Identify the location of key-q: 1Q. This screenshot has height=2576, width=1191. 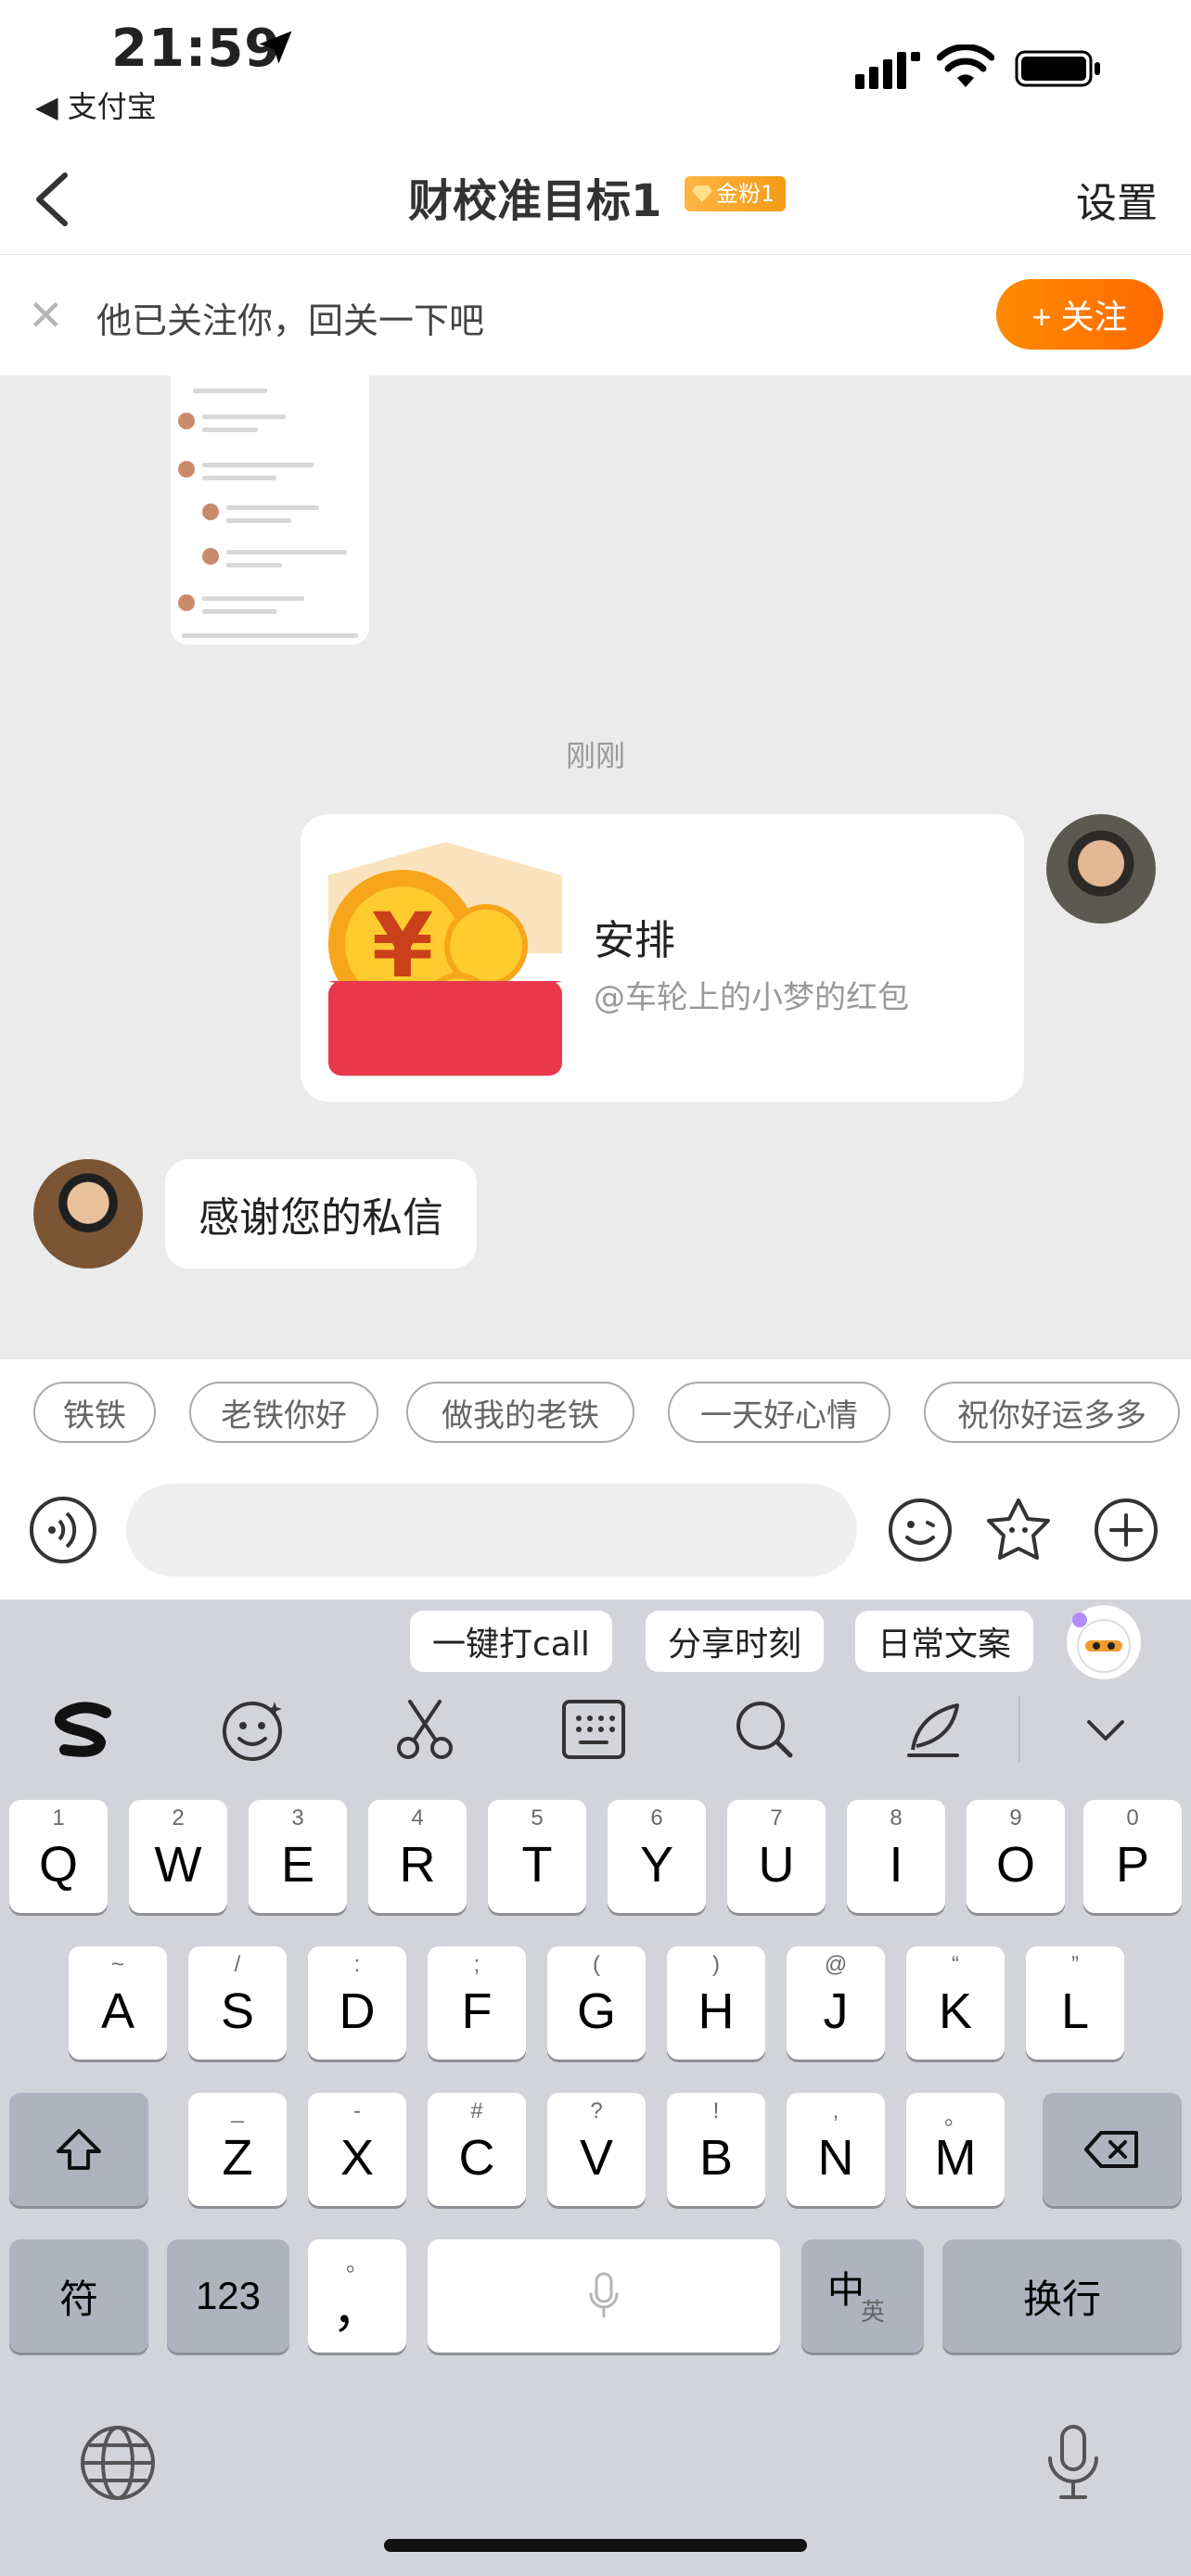
(59, 1856).